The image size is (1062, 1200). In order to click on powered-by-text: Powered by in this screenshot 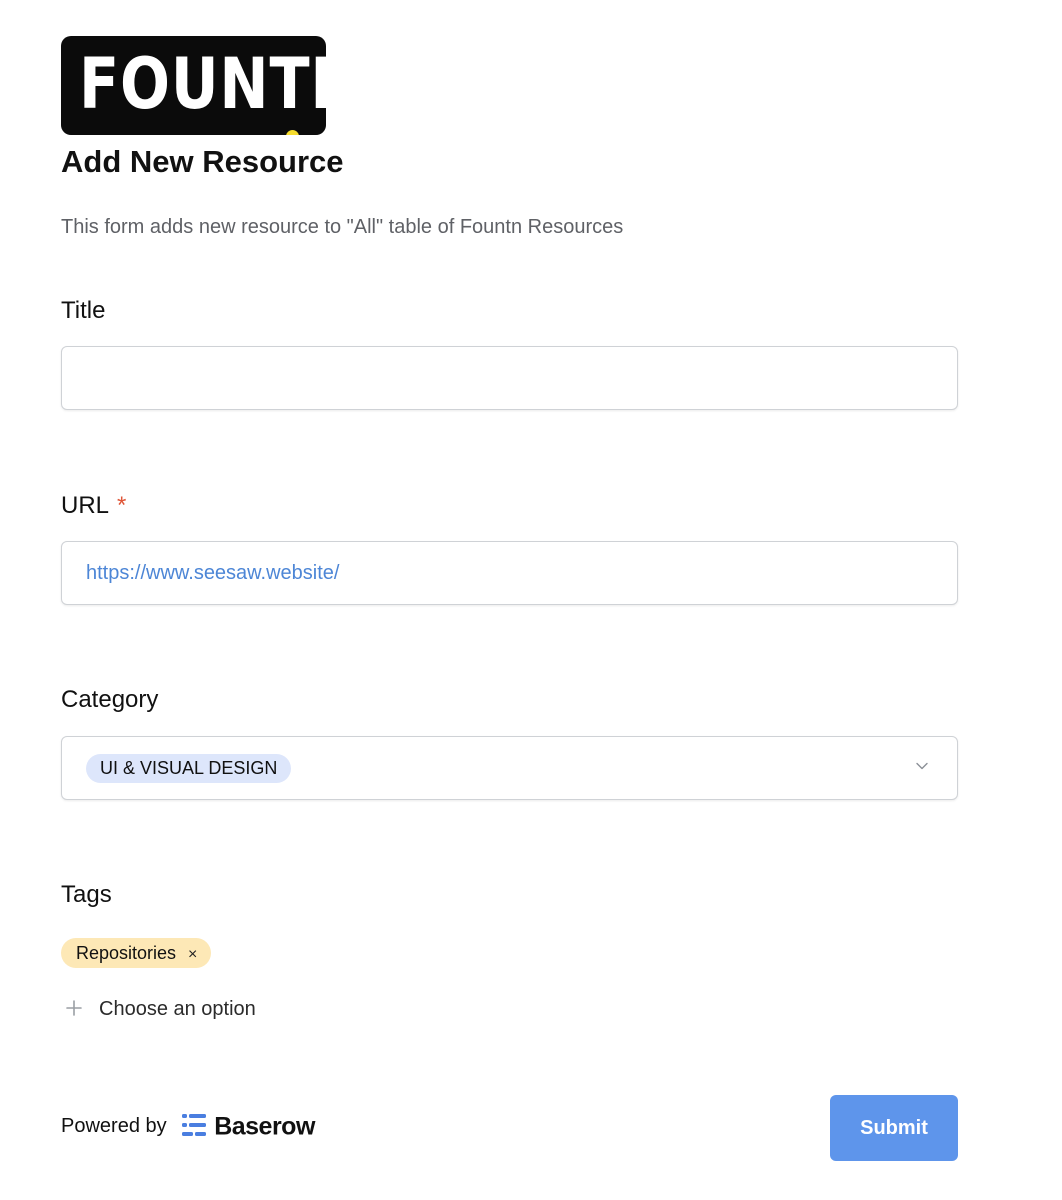, I will do `click(114, 1126)`.